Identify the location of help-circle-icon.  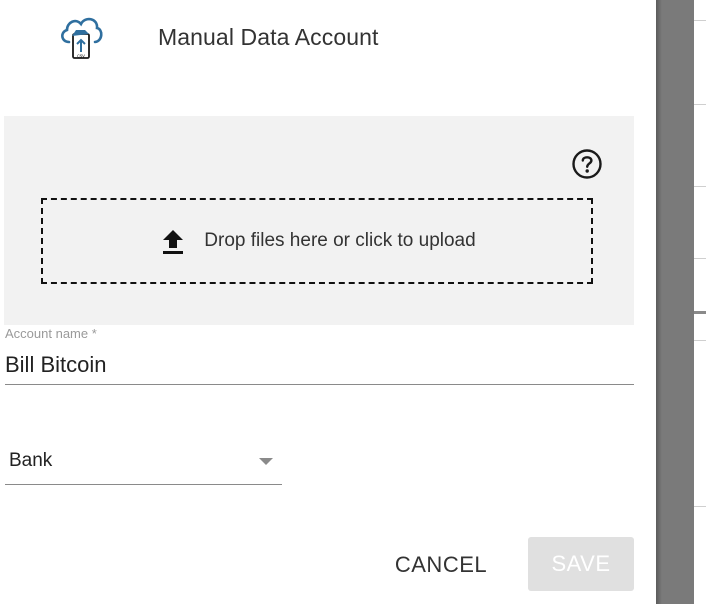
(587, 164).